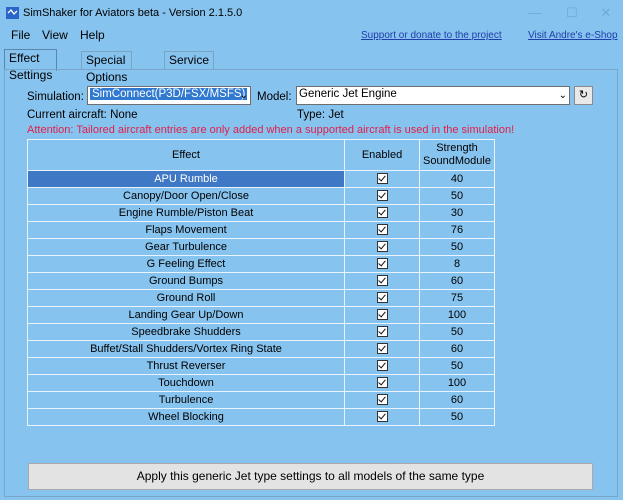 The height and width of the screenshot is (500, 623). I want to click on effect-name-cell: Canopy/Door Open/Close, so click(186, 196).